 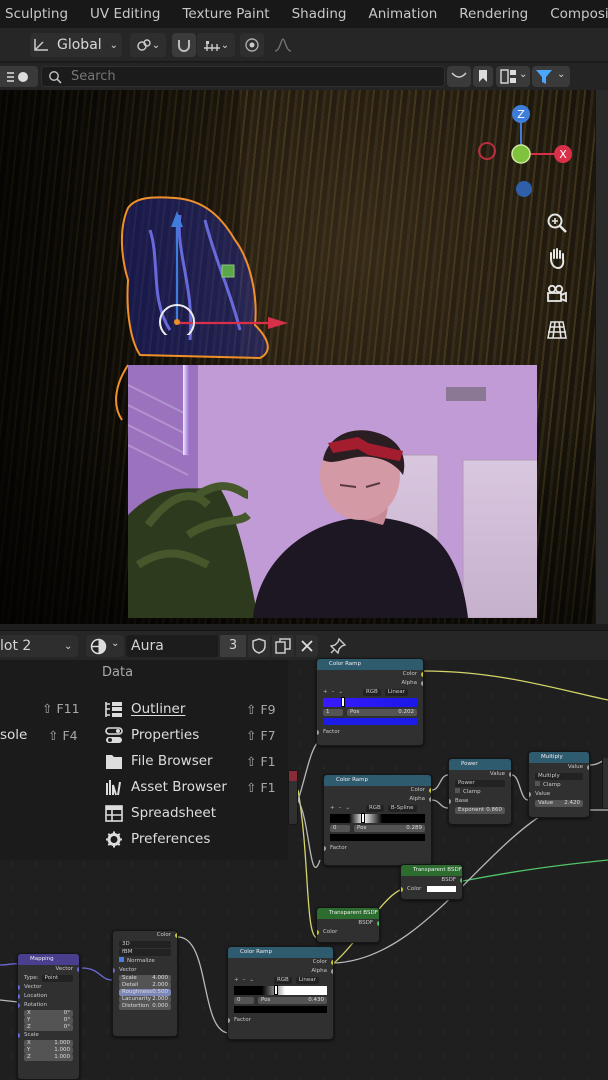 What do you see at coordinates (480, 801) in the screenshot?
I see `socket-base-in: Base` at bounding box center [480, 801].